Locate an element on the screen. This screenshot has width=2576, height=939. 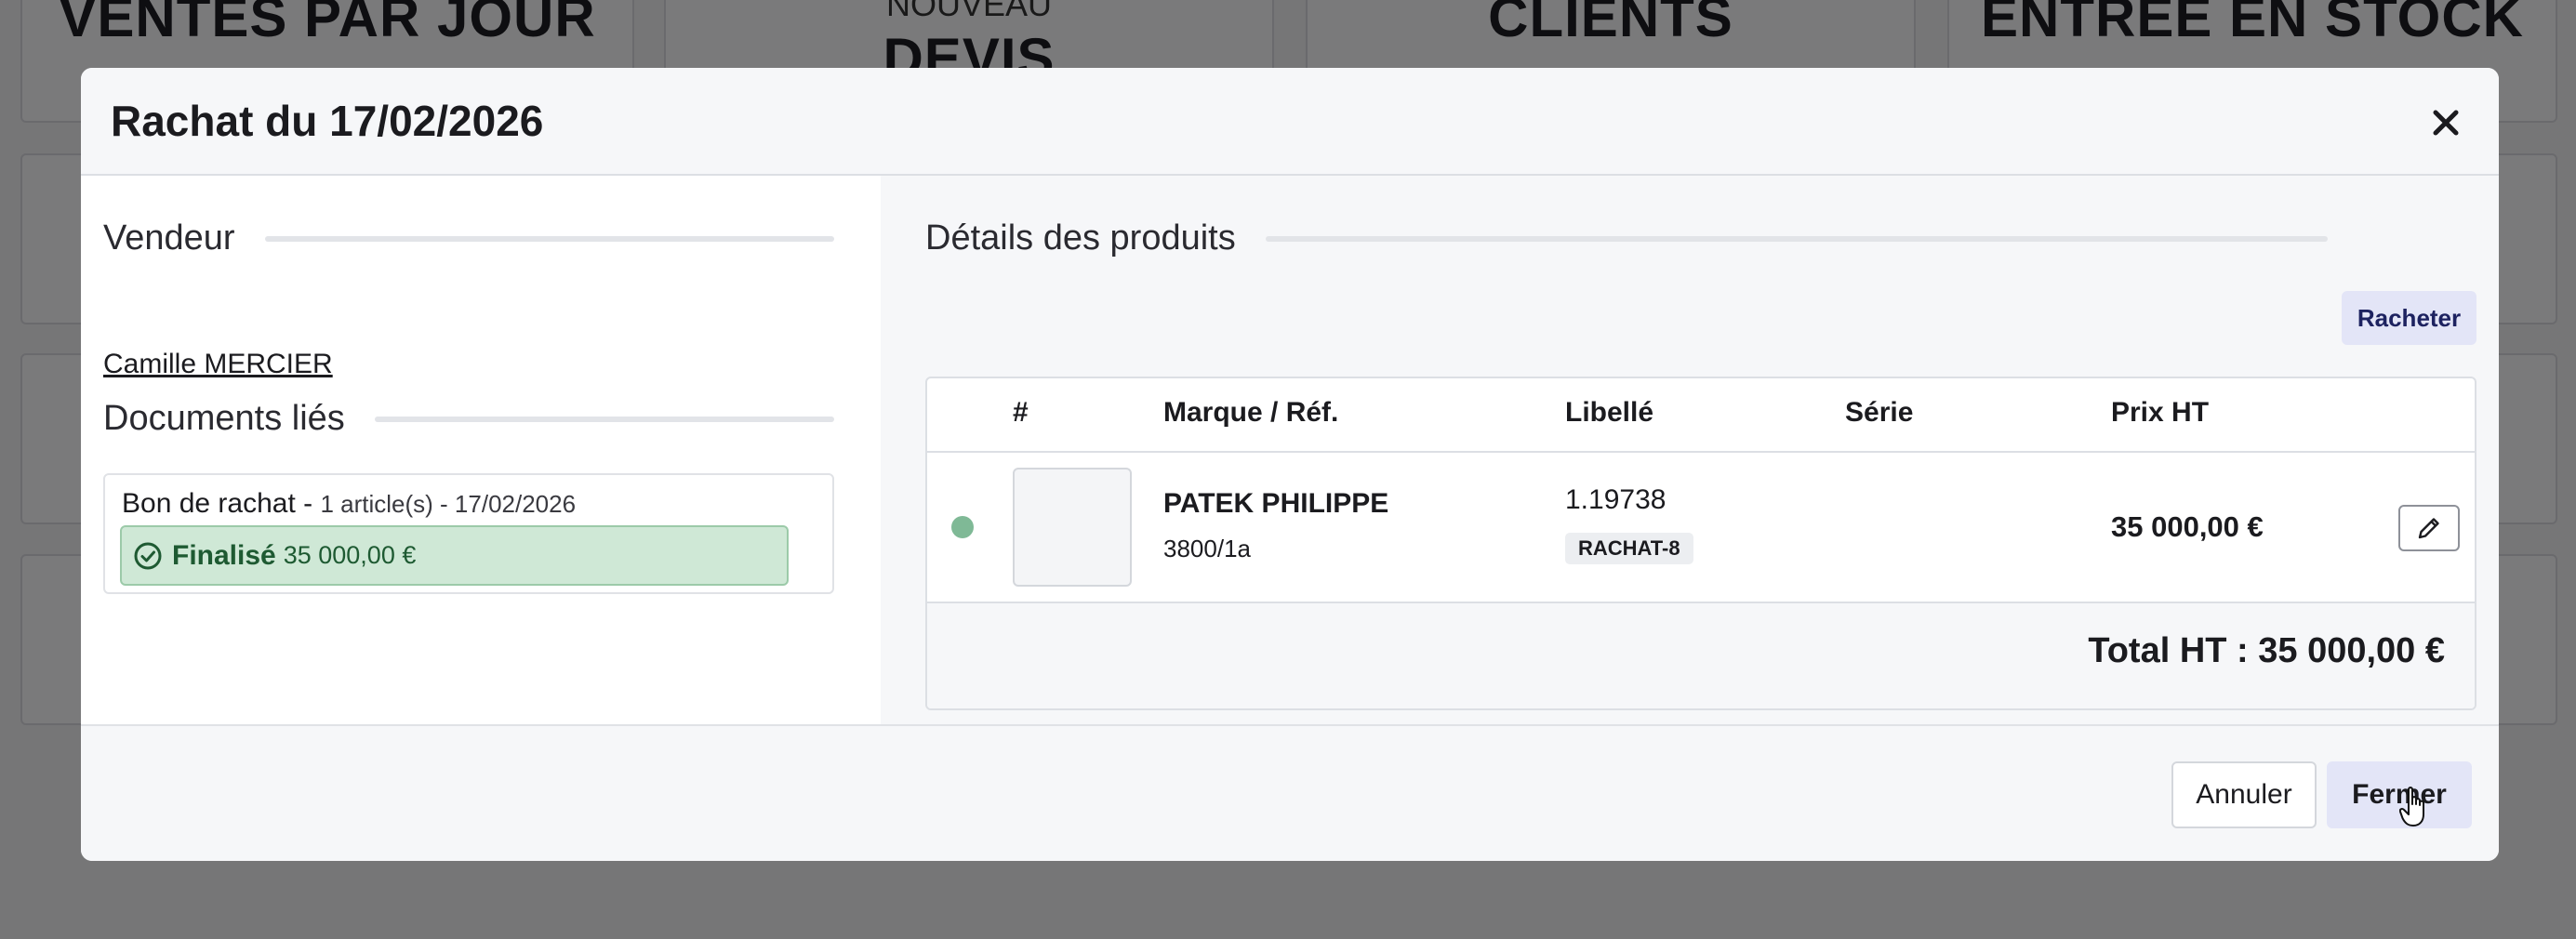
product-brand: PATEK PHILIPPE is located at coordinates (1276, 503).